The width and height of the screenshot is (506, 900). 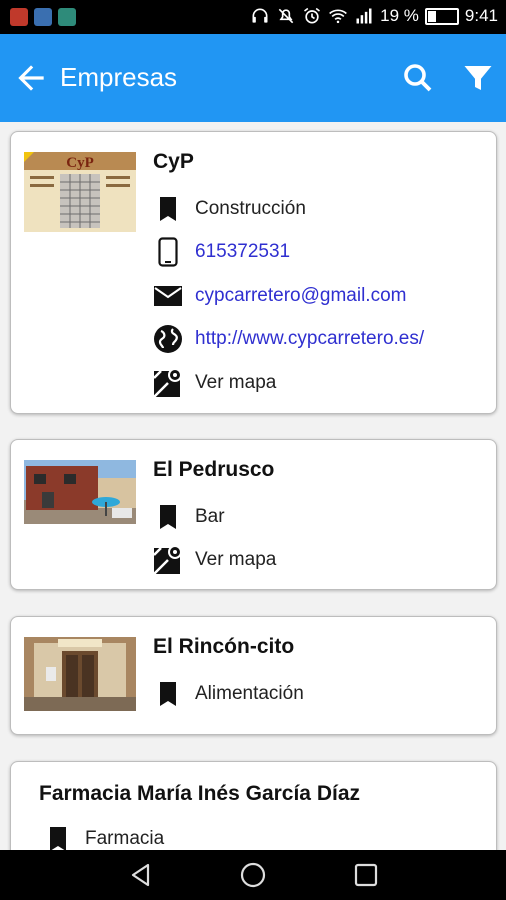 I want to click on clock: 9:41, so click(x=481, y=15).